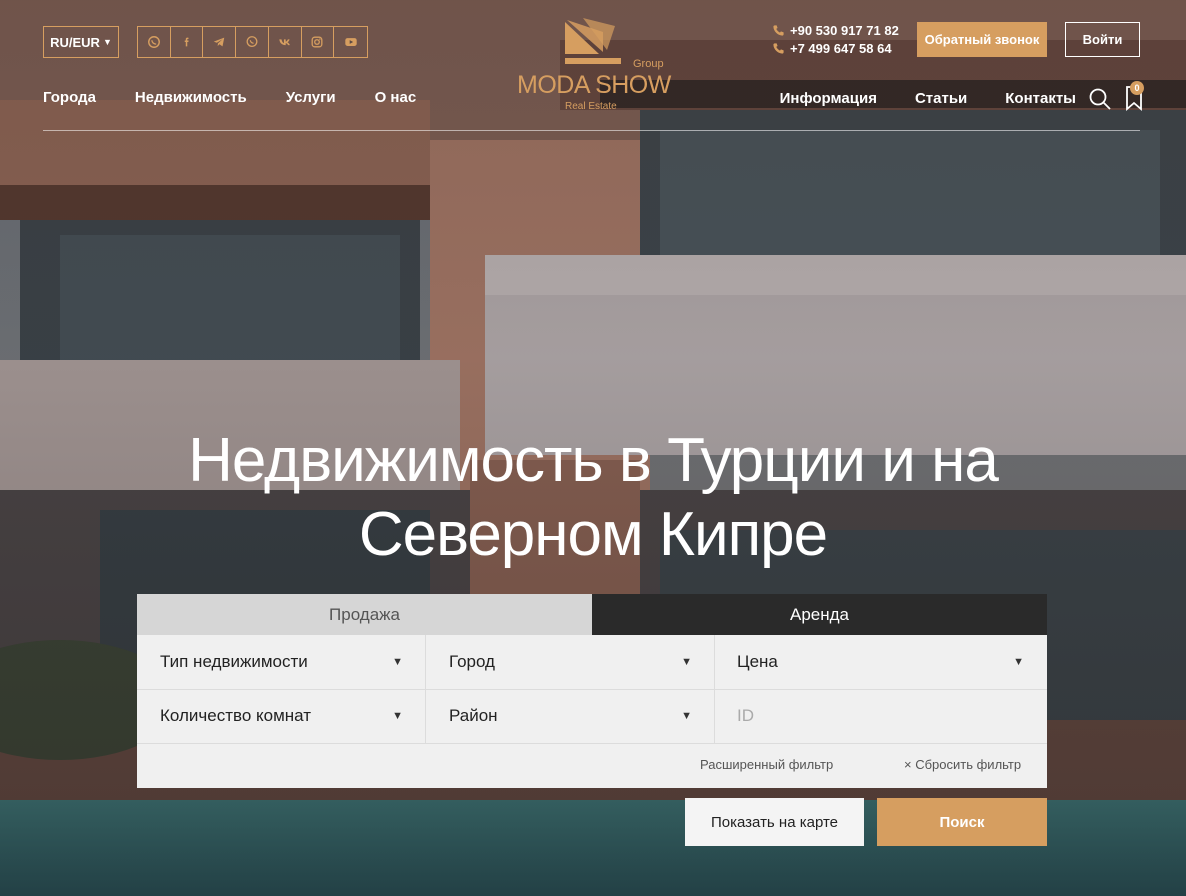 The width and height of the screenshot is (1186, 896). What do you see at coordinates (570, 716) in the screenshot?
I see `district-select: Район ▼` at bounding box center [570, 716].